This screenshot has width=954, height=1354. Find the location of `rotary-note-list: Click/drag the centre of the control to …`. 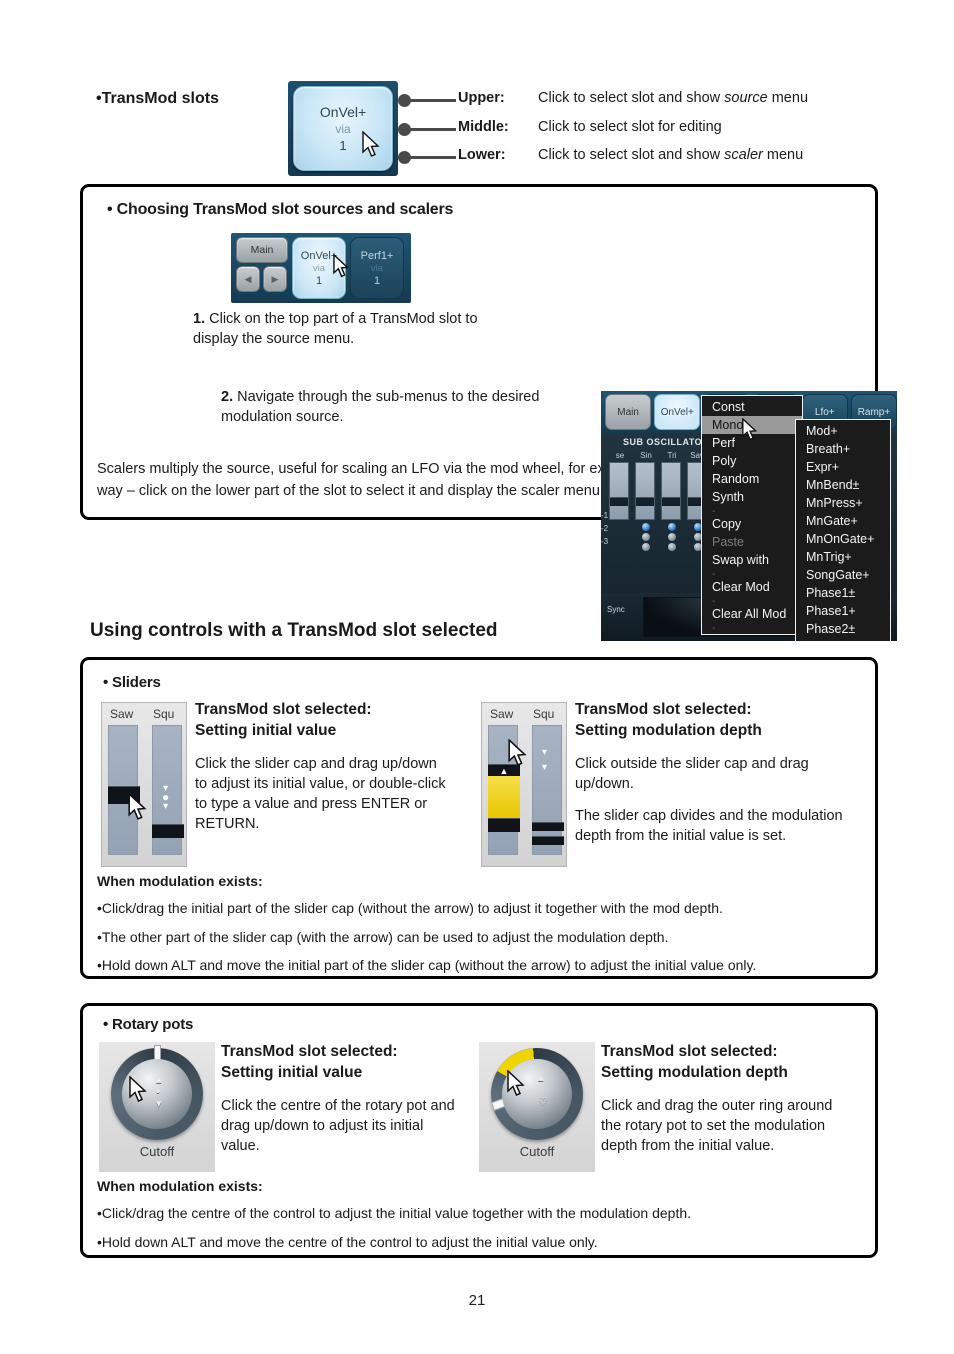

rotary-note-list: Click/drag the centre of the control to … is located at coordinates (484, 1228).